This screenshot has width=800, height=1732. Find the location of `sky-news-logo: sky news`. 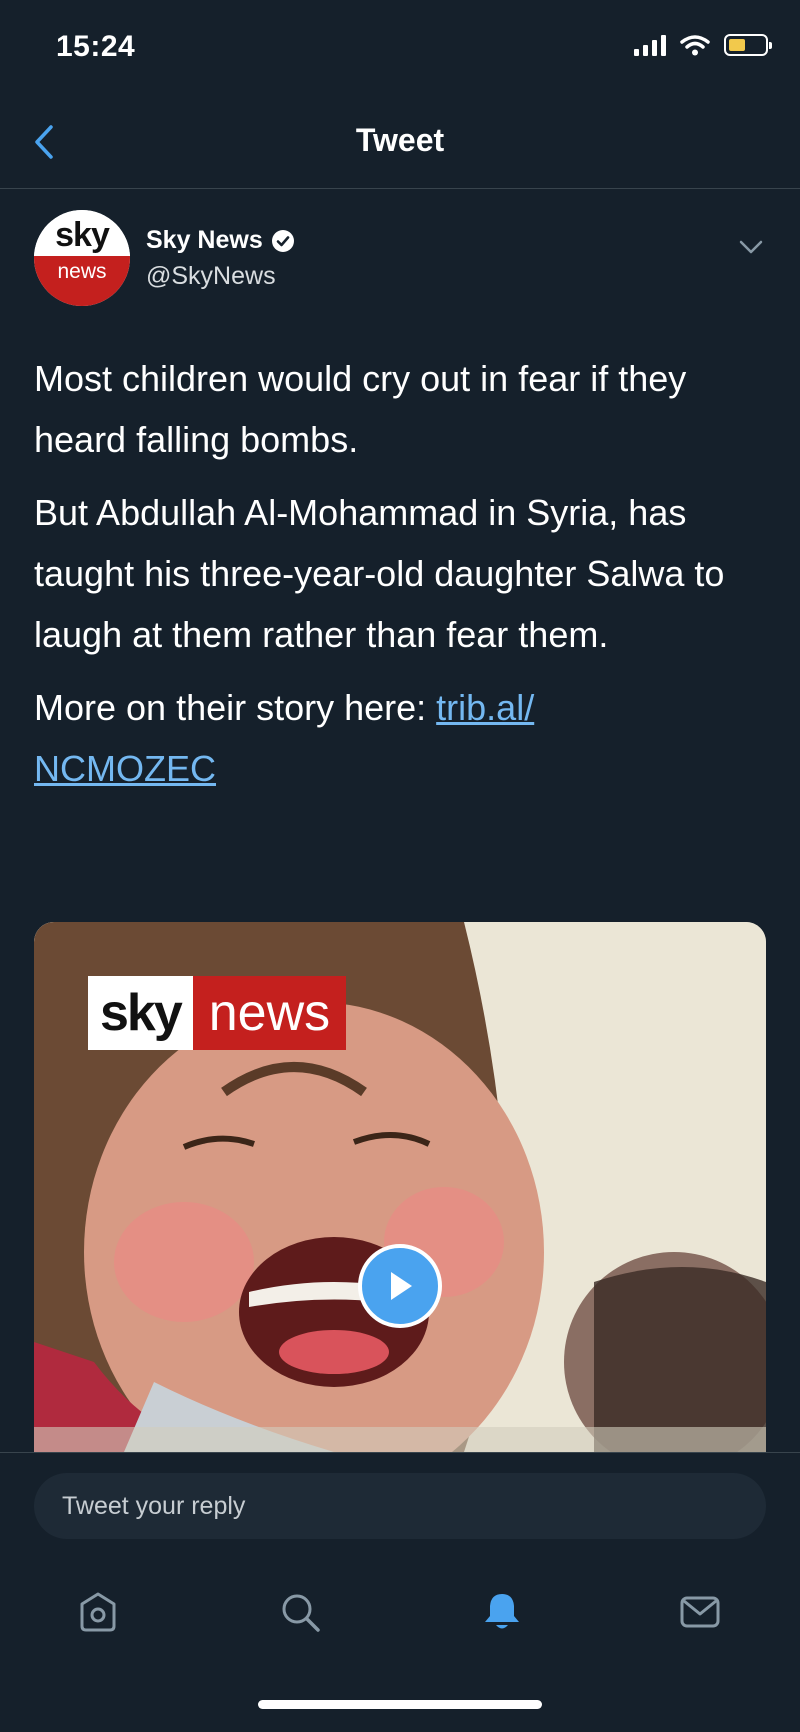

sky-news-logo: sky news is located at coordinates (217, 1013).